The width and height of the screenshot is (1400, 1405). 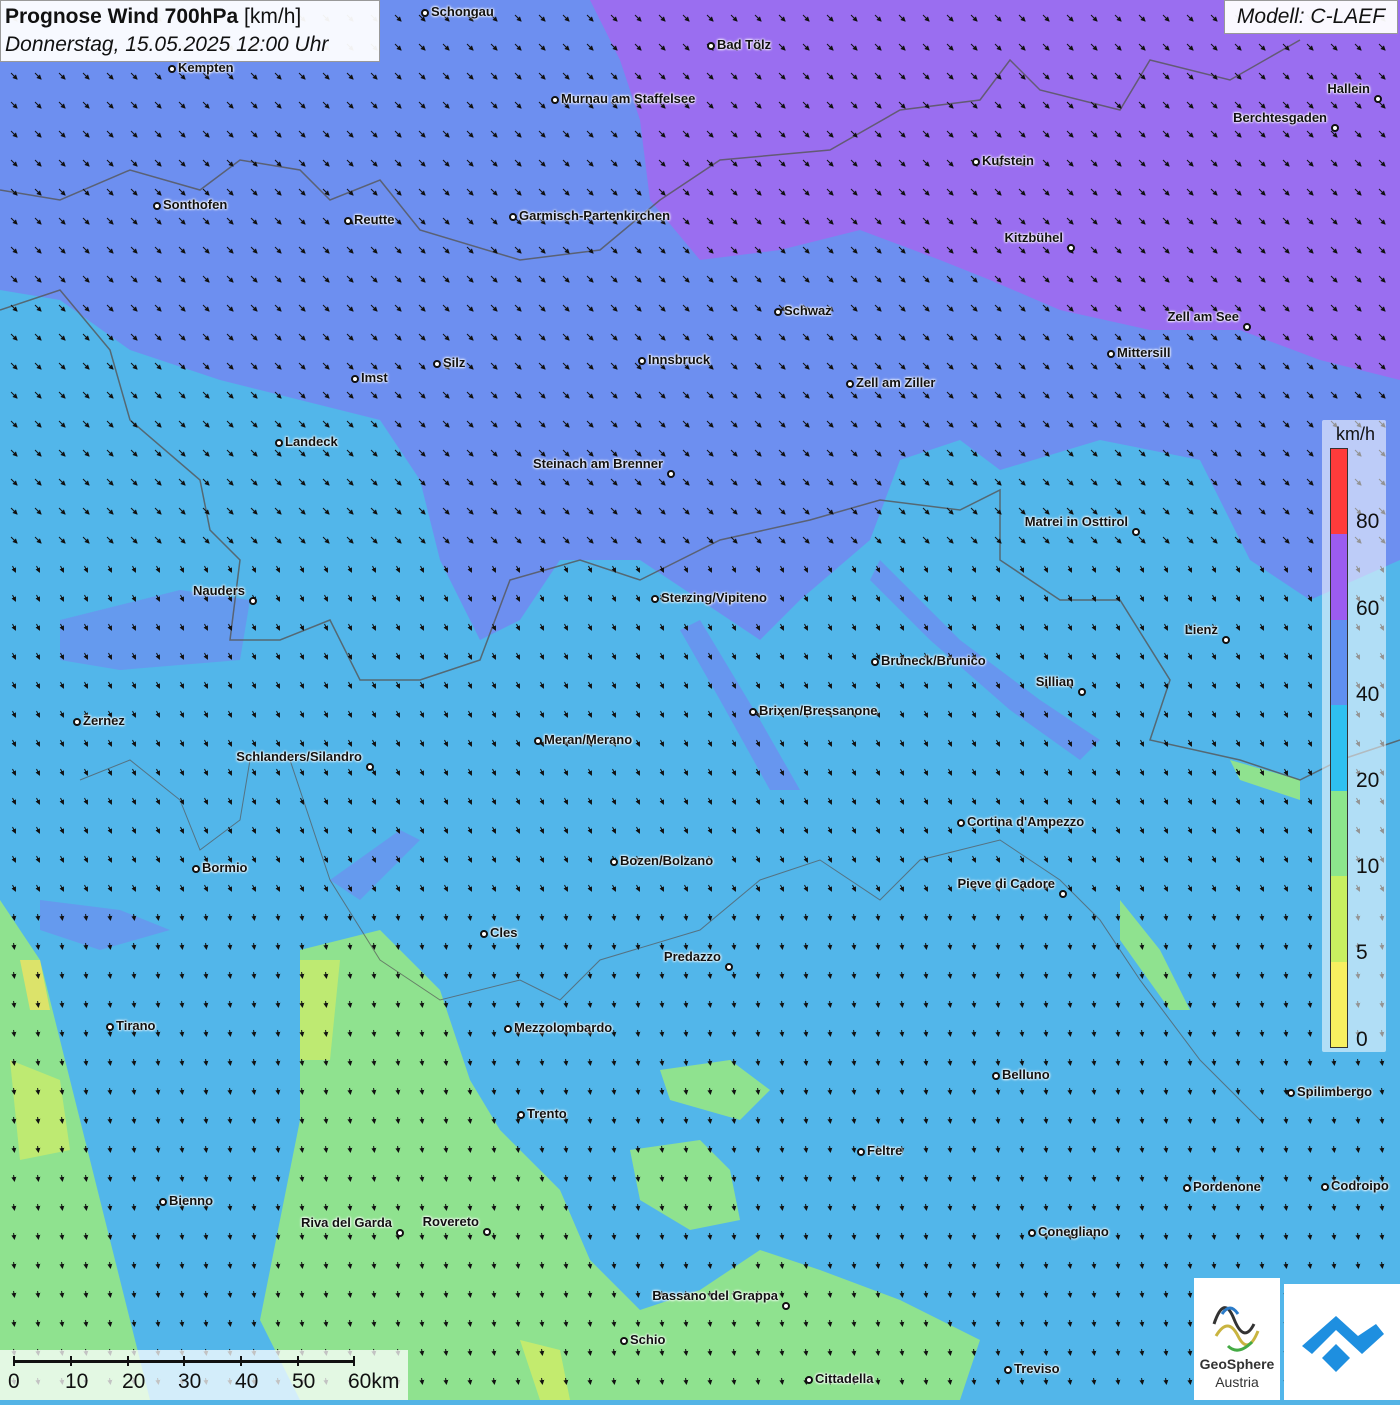 What do you see at coordinates (454, 362) in the screenshot?
I see `city-label: Silz` at bounding box center [454, 362].